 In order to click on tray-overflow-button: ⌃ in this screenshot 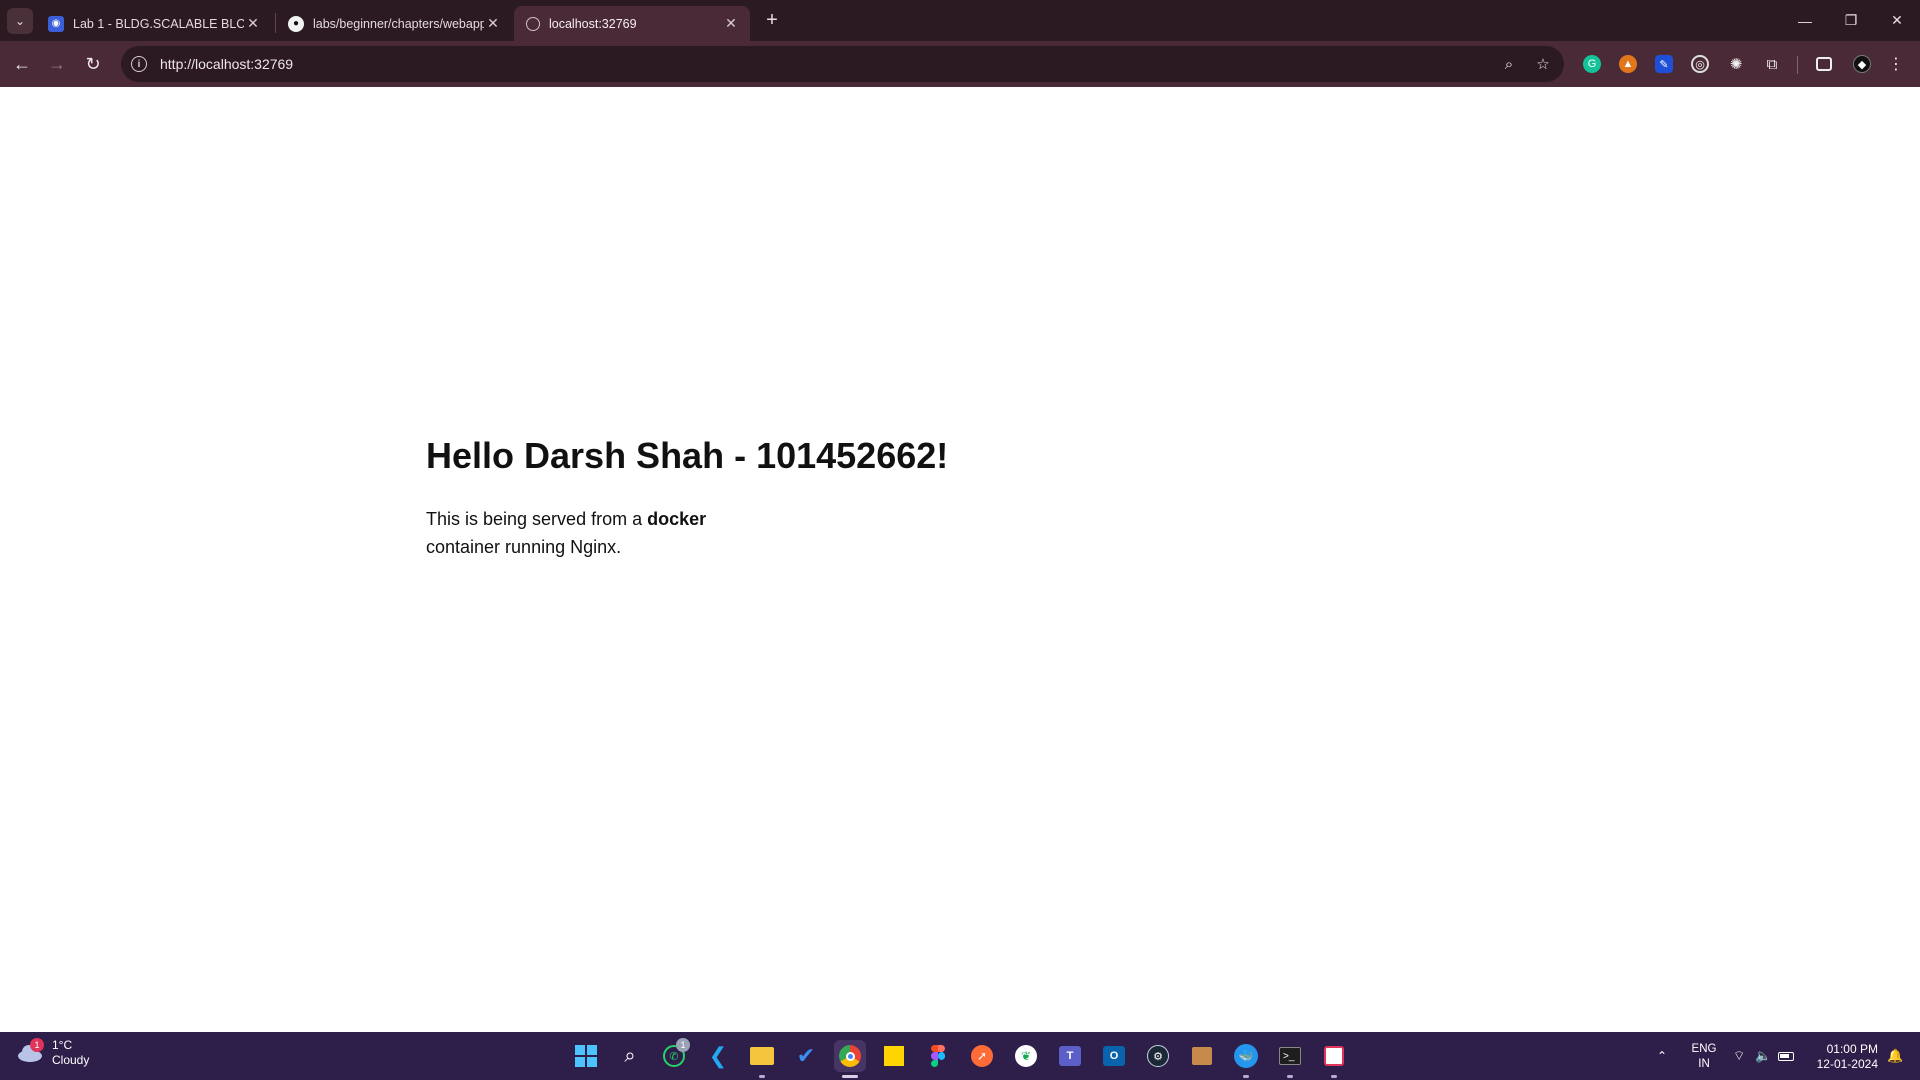, I will do `click(1662, 1056)`.